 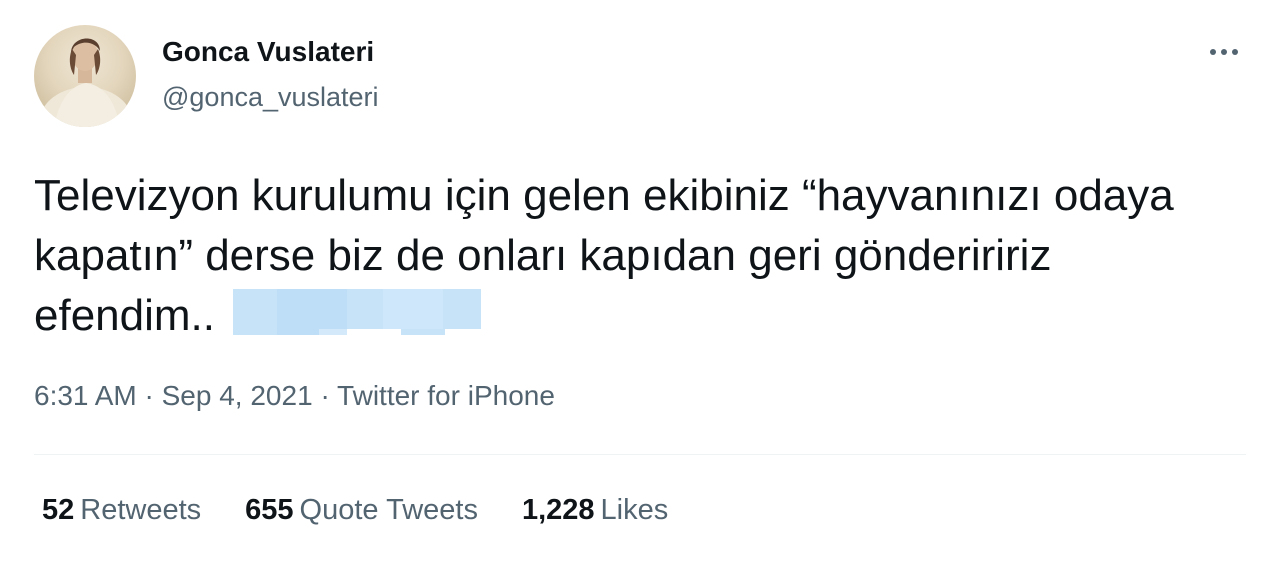 I want to click on retweets-stat: 52 Retweets, so click(x=121, y=510).